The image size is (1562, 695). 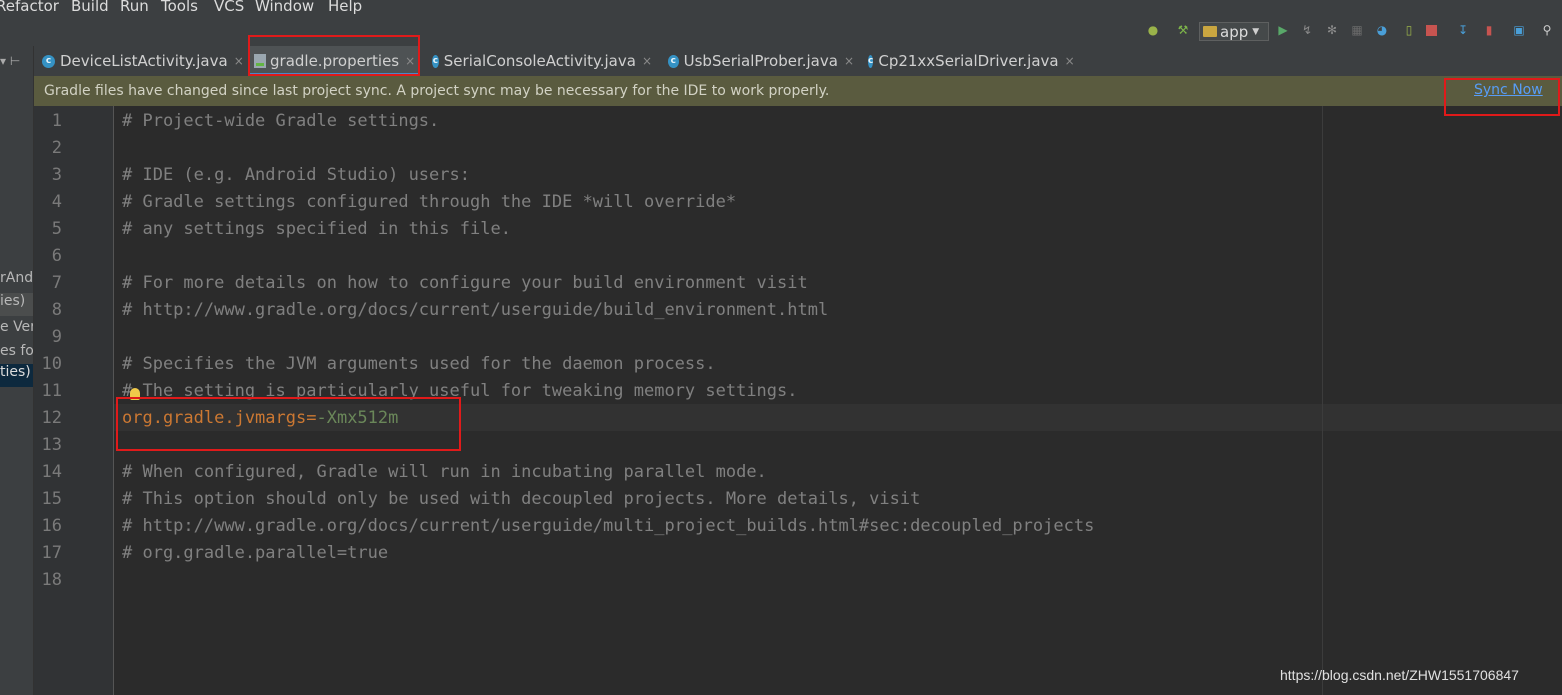 What do you see at coordinates (56, 148) in the screenshot?
I see `line-number: 2` at bounding box center [56, 148].